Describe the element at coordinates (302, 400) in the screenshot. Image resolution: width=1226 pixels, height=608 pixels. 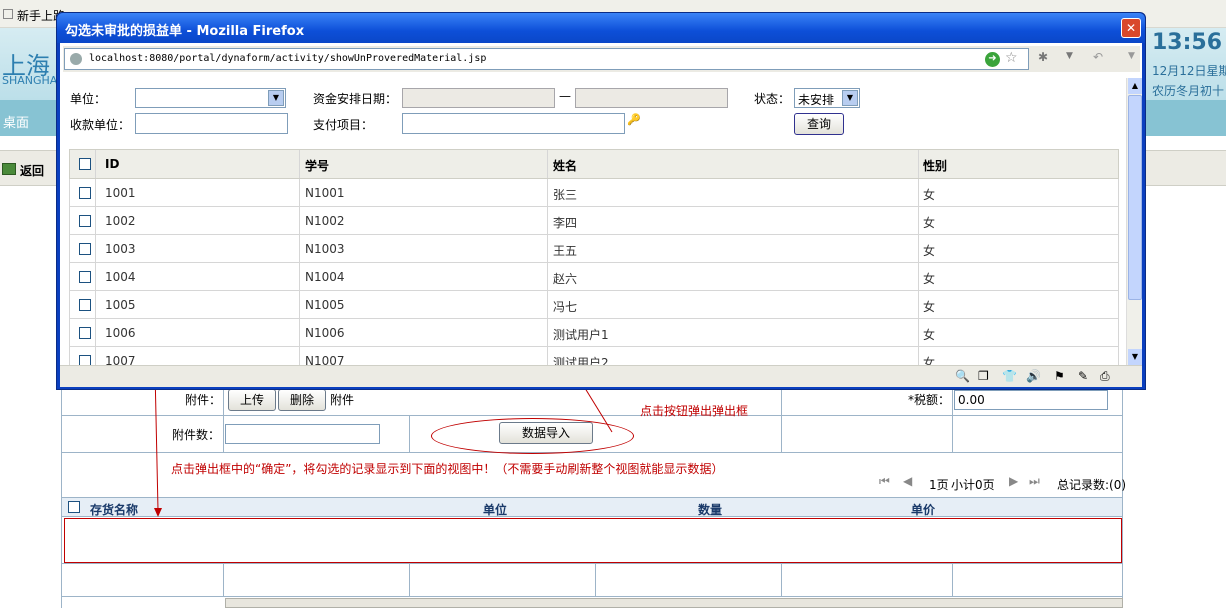
I see `delete-button: 删除` at that location.